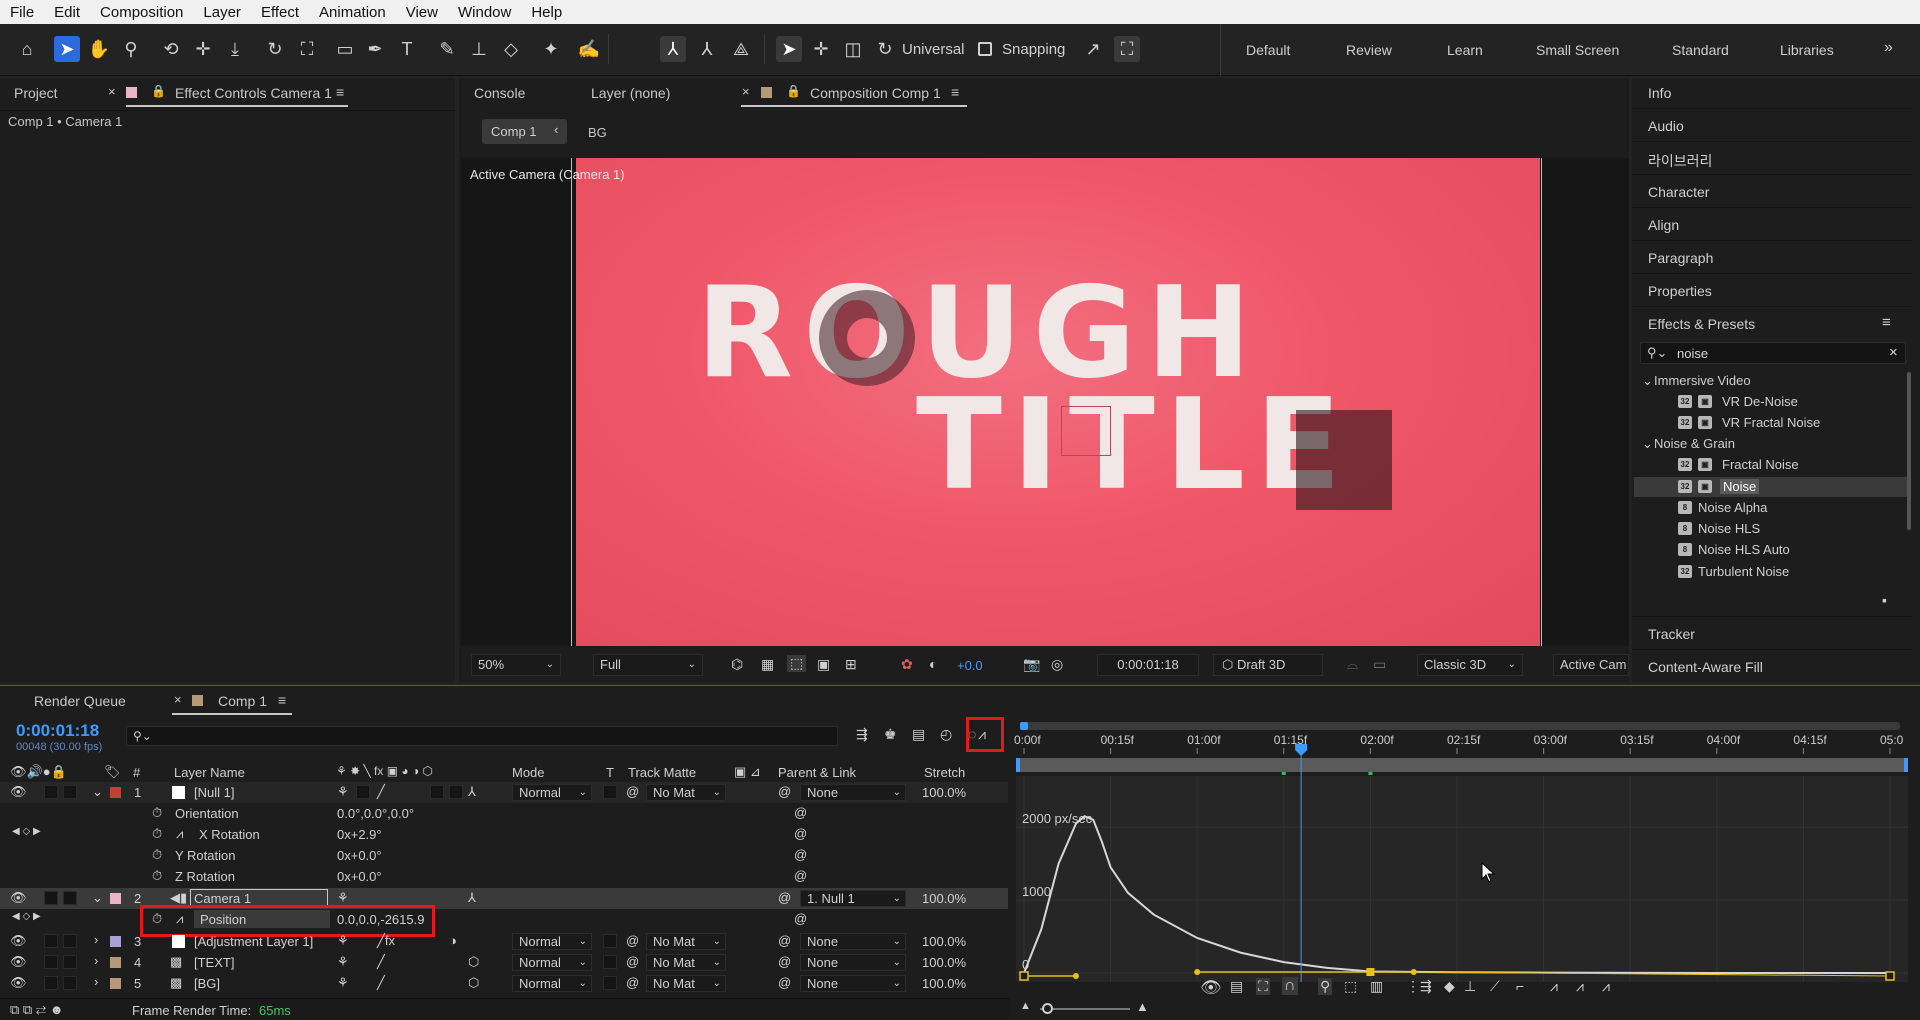  I want to click on draft-3d-button: ⬡ Draft 3D, so click(1268, 665).